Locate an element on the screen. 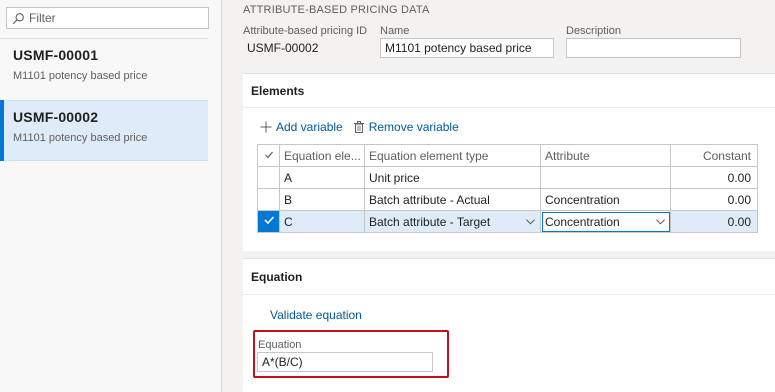  filter-box is located at coordinates (107, 18).